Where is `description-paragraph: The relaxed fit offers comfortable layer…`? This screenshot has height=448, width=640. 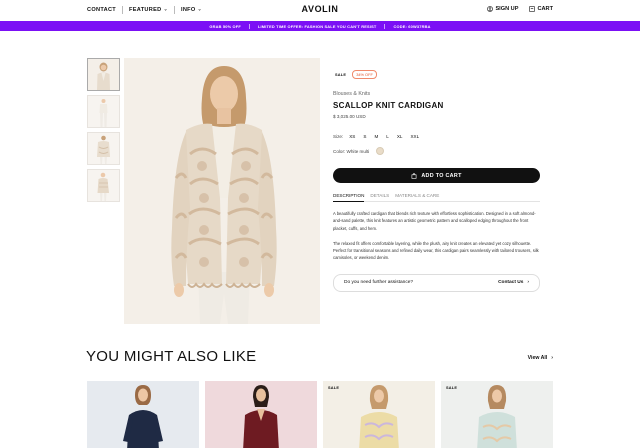
description-paragraph: The relaxed fit offers comfortable layer… is located at coordinates (436, 250).